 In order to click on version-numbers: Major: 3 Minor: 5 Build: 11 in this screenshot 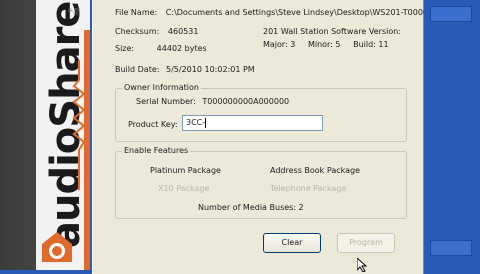, I will do `click(326, 44)`.